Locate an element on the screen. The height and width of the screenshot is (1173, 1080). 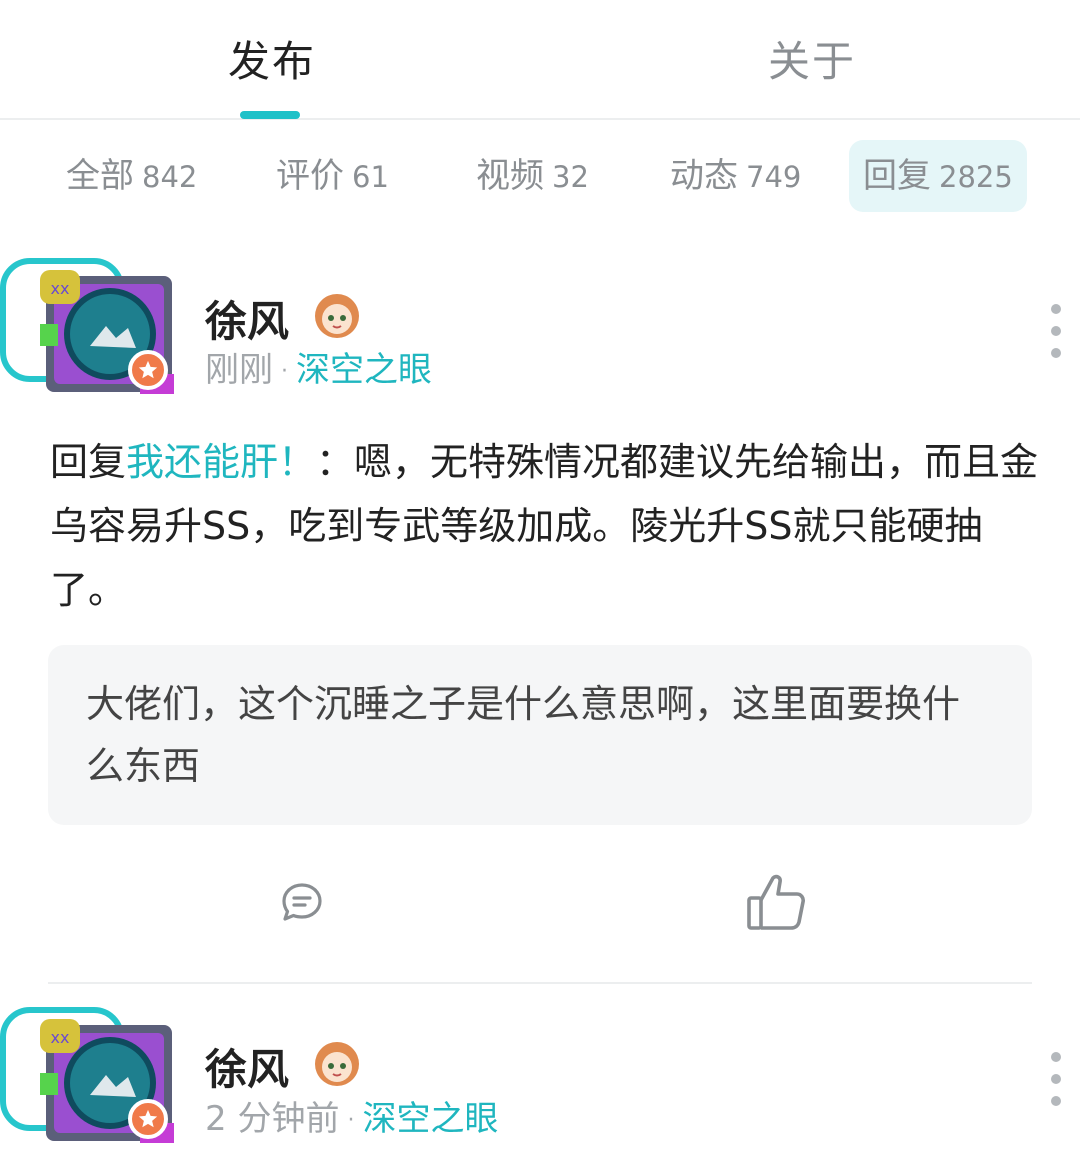
tab-about: 关于 is located at coordinates (812, 58).